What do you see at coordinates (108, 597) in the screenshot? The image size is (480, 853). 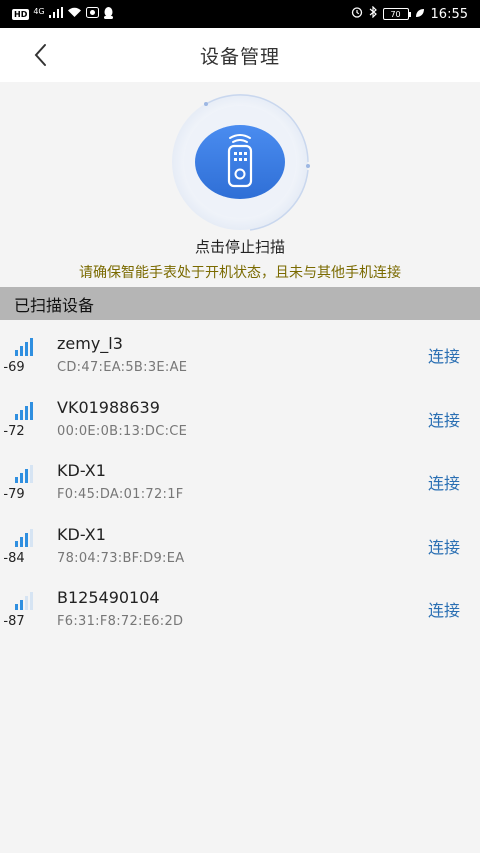 I see `device-name: B125490104` at bounding box center [108, 597].